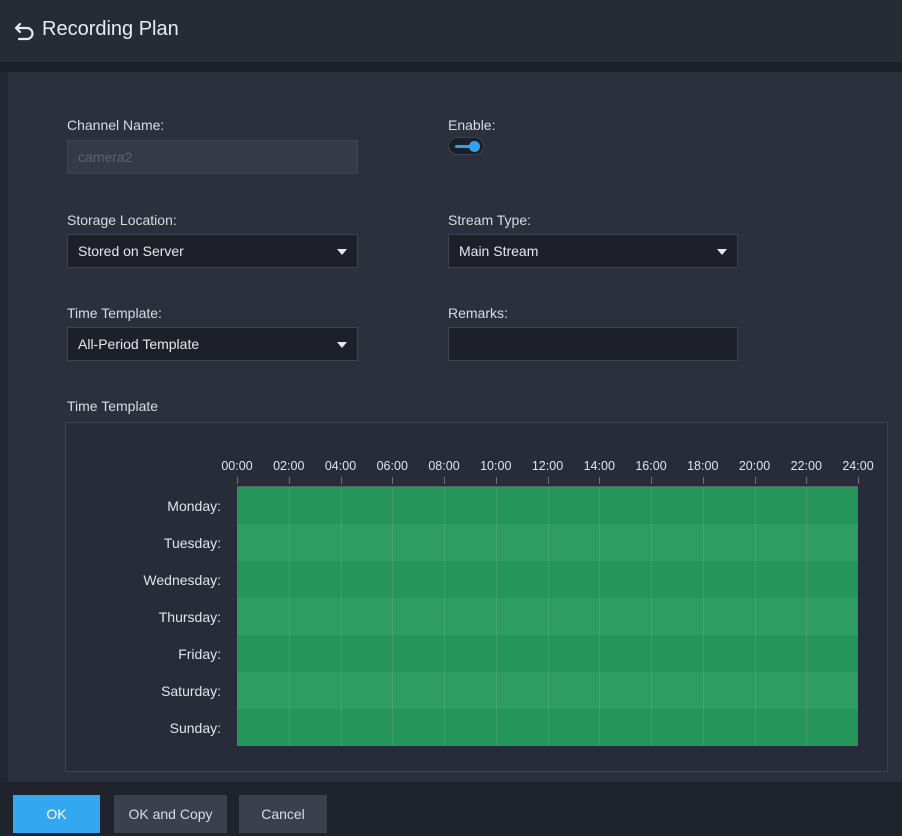  What do you see at coordinates (122, 220) in the screenshot?
I see `storage-location-label: Storage Location:` at bounding box center [122, 220].